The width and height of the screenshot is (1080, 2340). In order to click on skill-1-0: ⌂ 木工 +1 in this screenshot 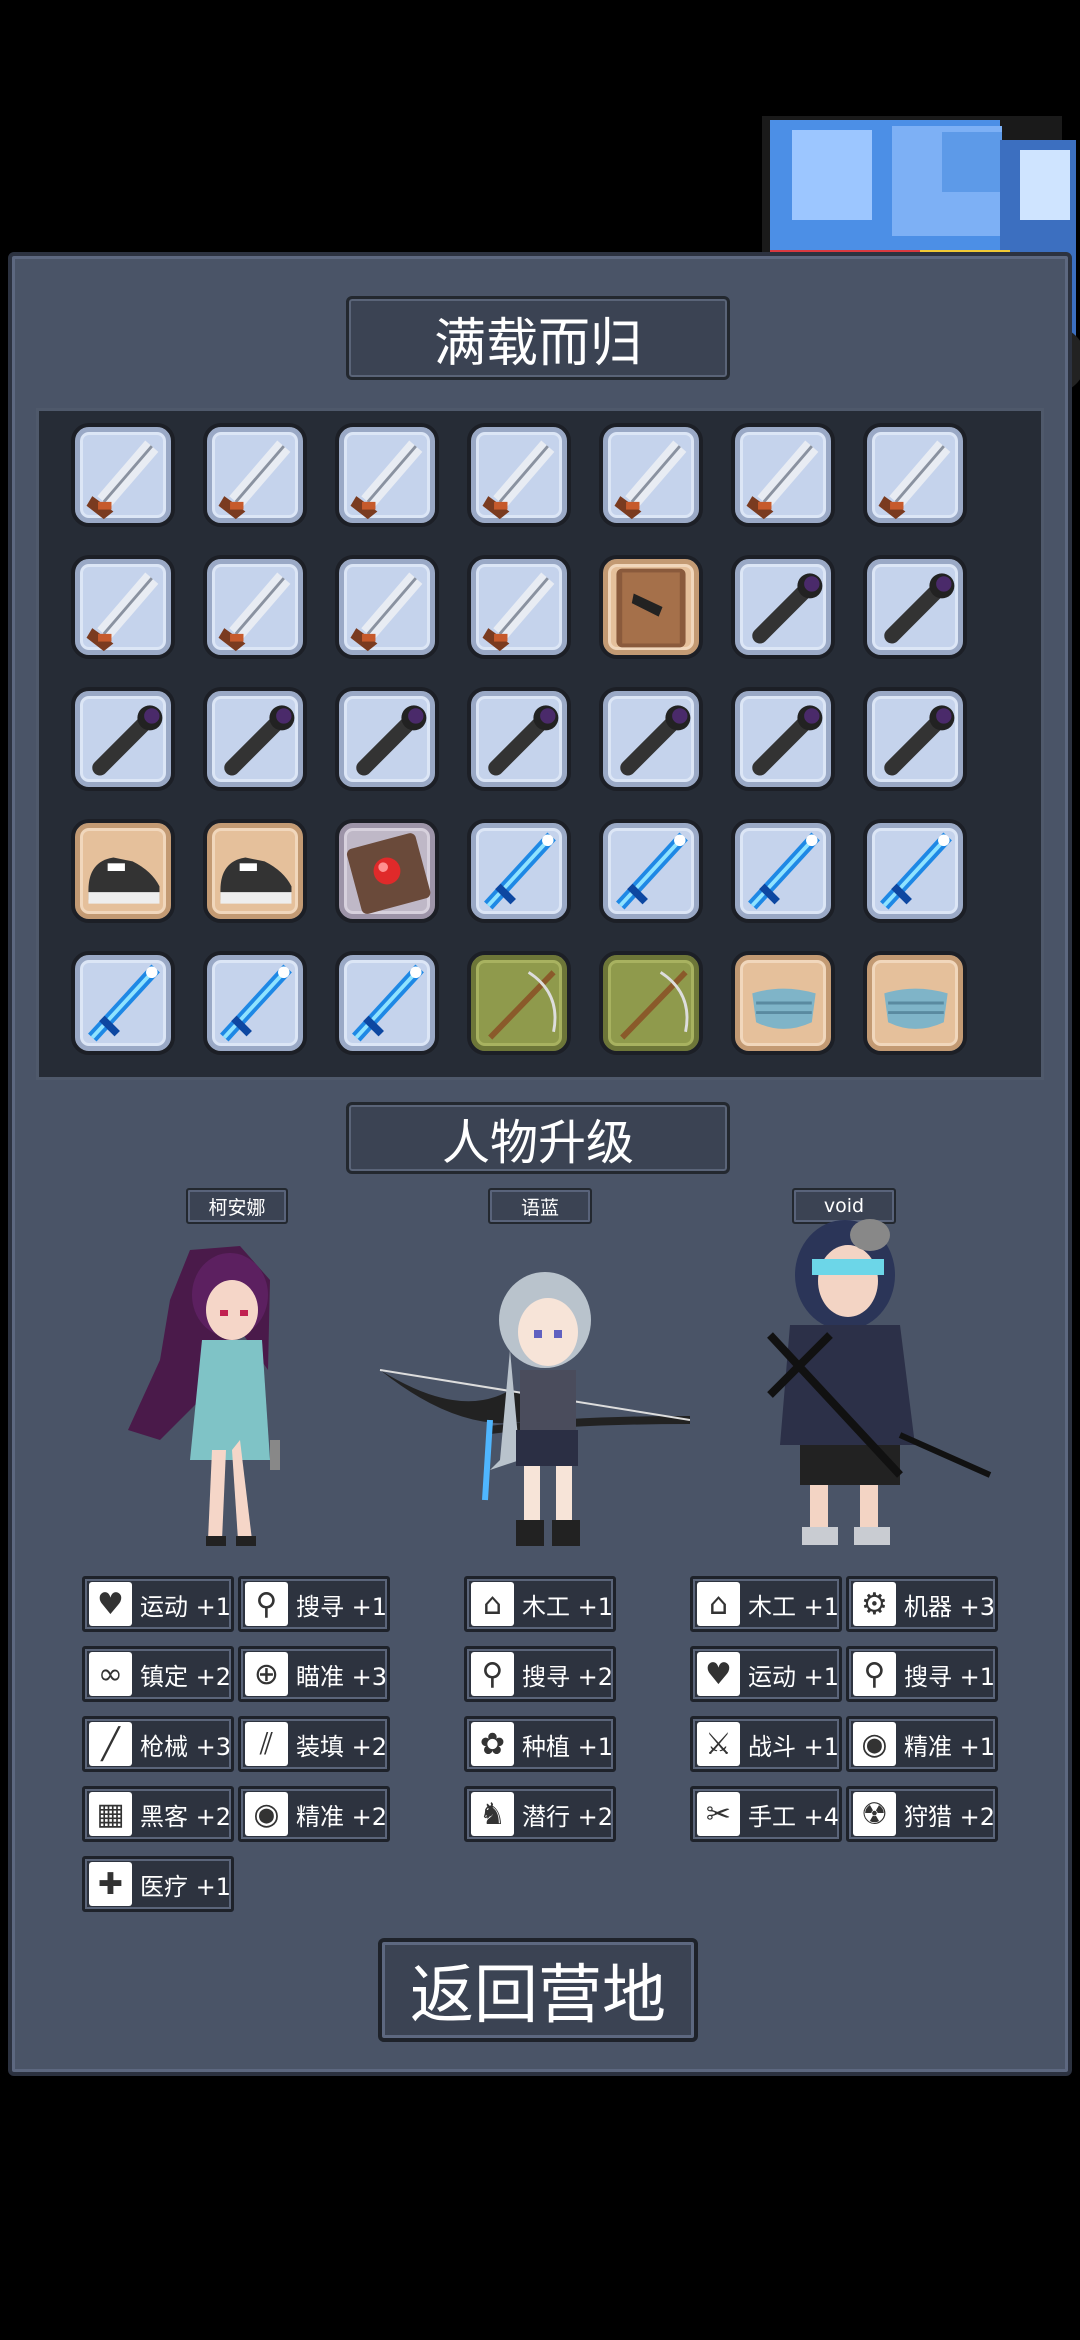, I will do `click(540, 1604)`.